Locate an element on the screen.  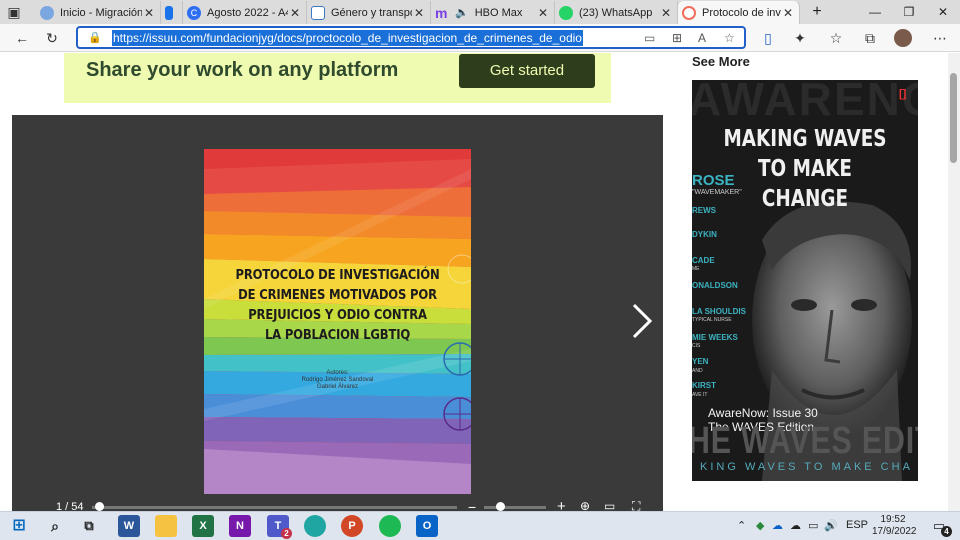
extensions-icon: ✦ is located at coordinates (800, 38).